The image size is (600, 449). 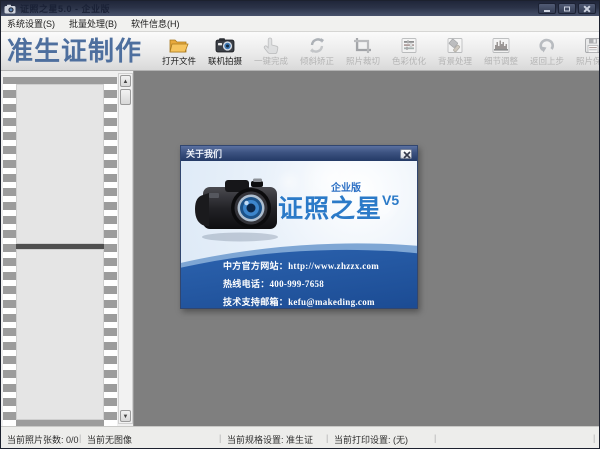 I want to click on tilt-correct-button: 倾斜矫正, so click(x=317, y=51).